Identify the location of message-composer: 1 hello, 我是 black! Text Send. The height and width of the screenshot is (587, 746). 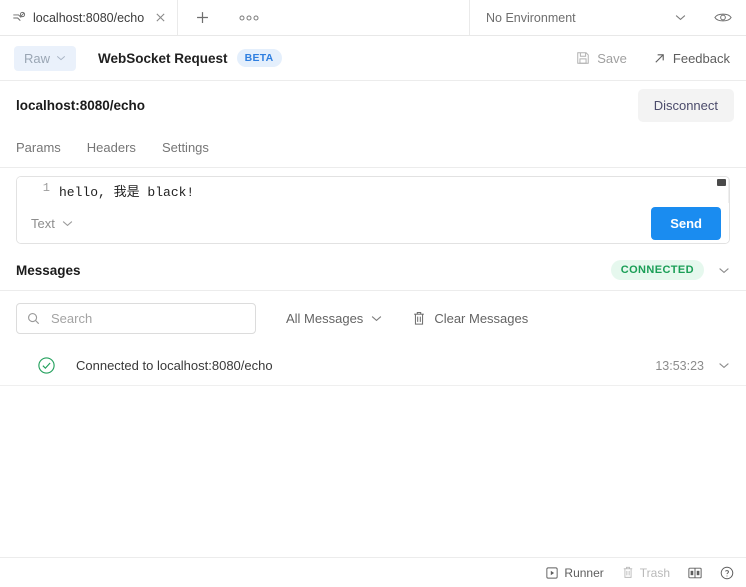
(373, 206).